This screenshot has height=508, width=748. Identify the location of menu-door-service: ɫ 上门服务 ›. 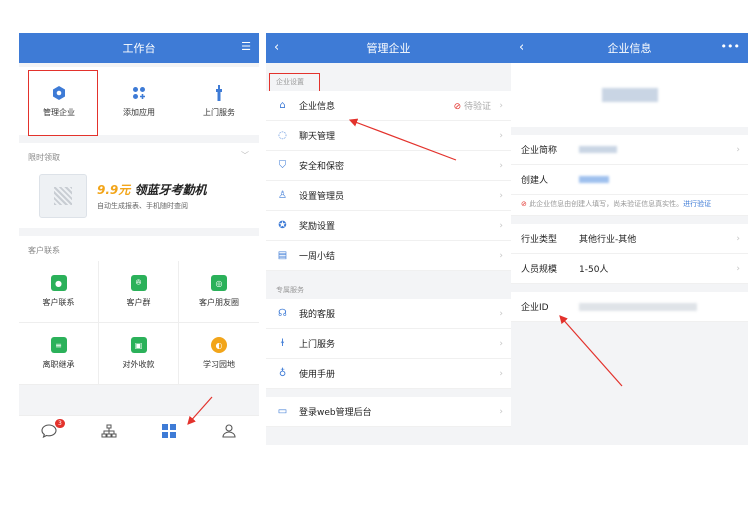
(388, 344).